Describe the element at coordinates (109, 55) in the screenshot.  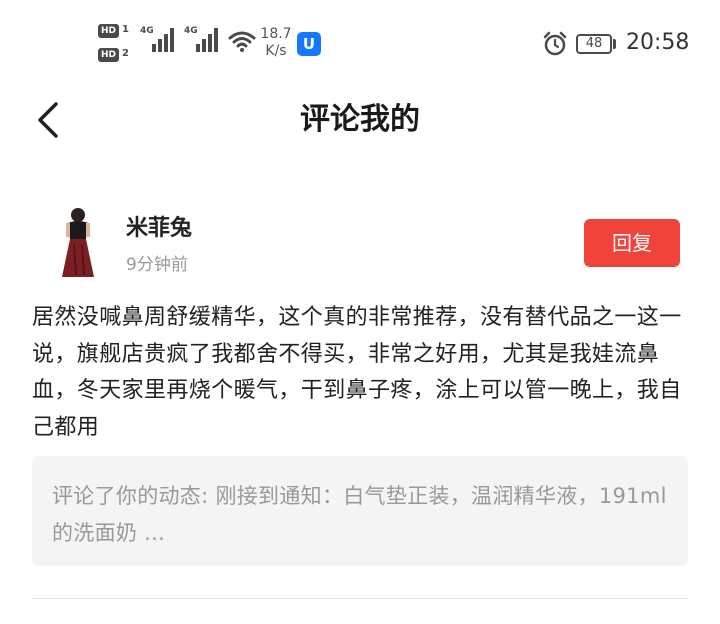
I see `hd2-badge: HD` at that location.